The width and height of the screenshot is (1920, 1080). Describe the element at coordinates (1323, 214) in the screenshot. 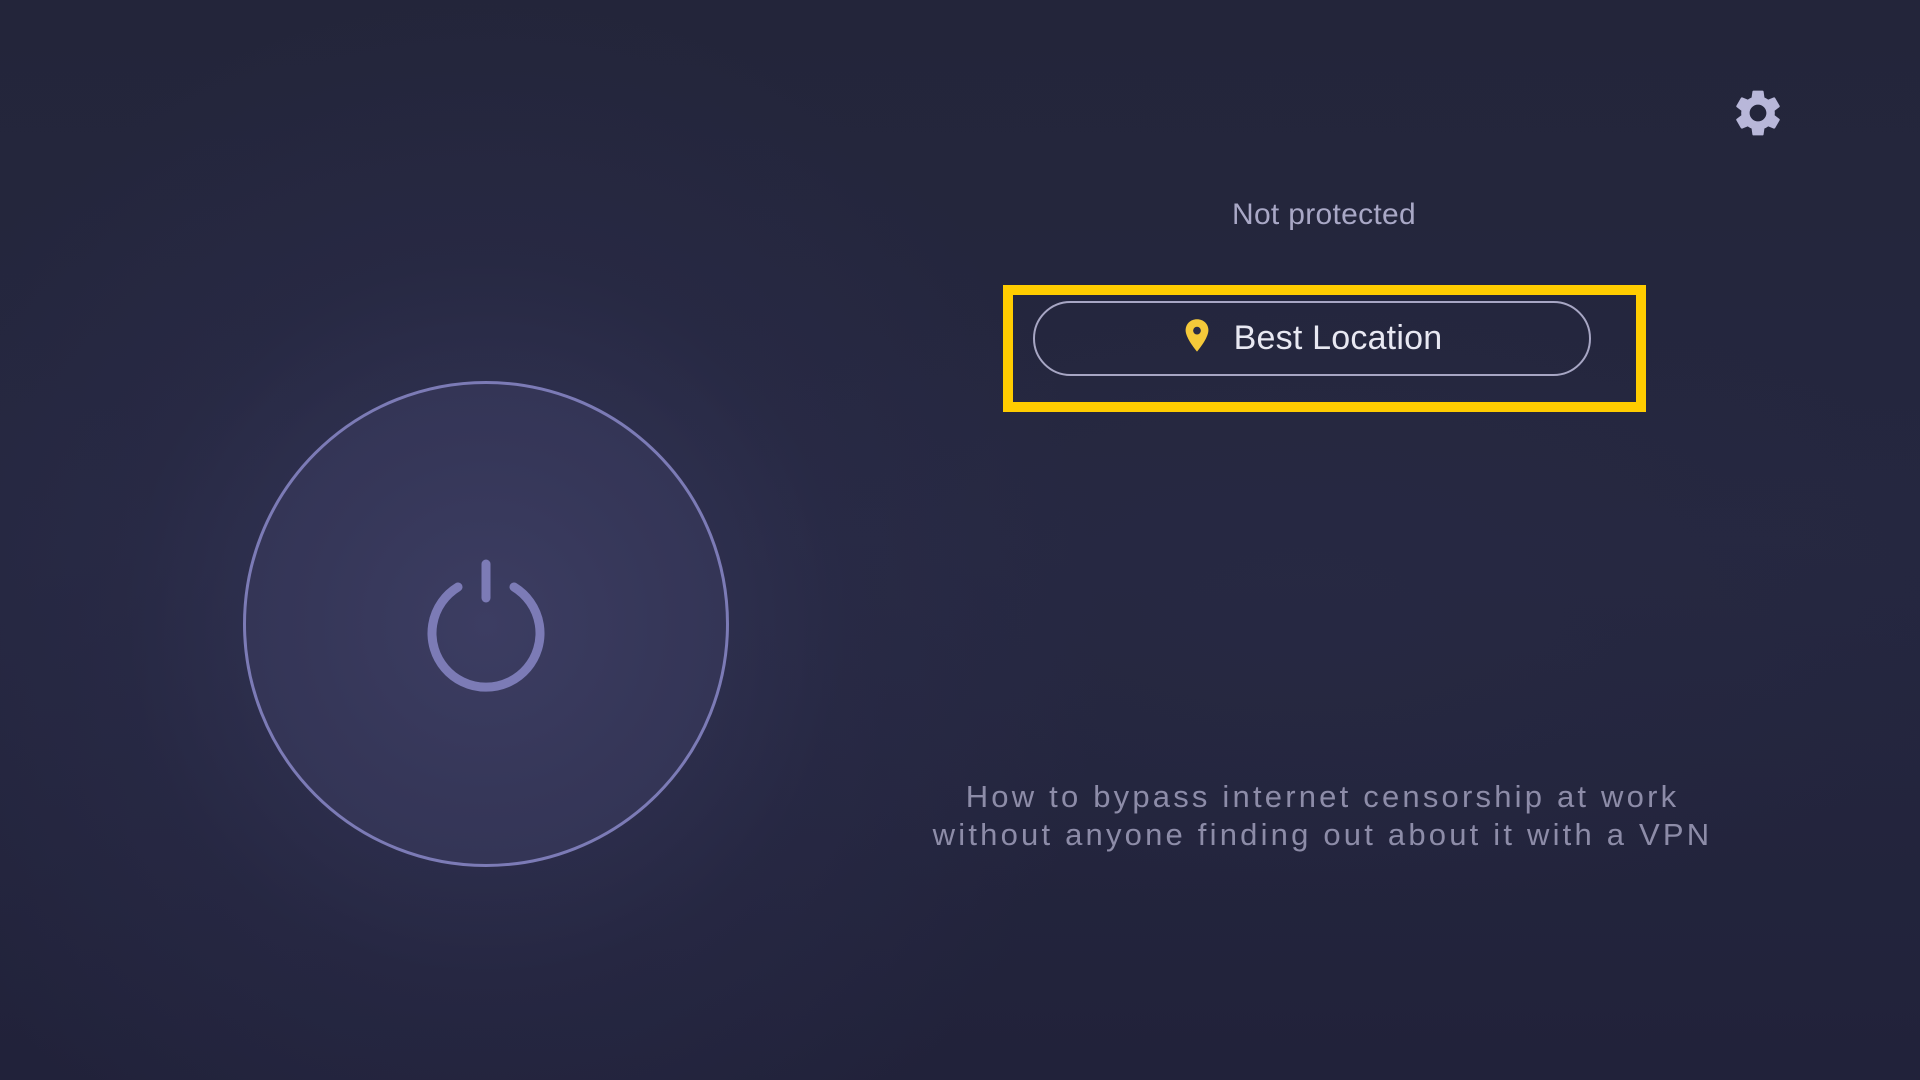

I see `connection-status: Not protected` at that location.